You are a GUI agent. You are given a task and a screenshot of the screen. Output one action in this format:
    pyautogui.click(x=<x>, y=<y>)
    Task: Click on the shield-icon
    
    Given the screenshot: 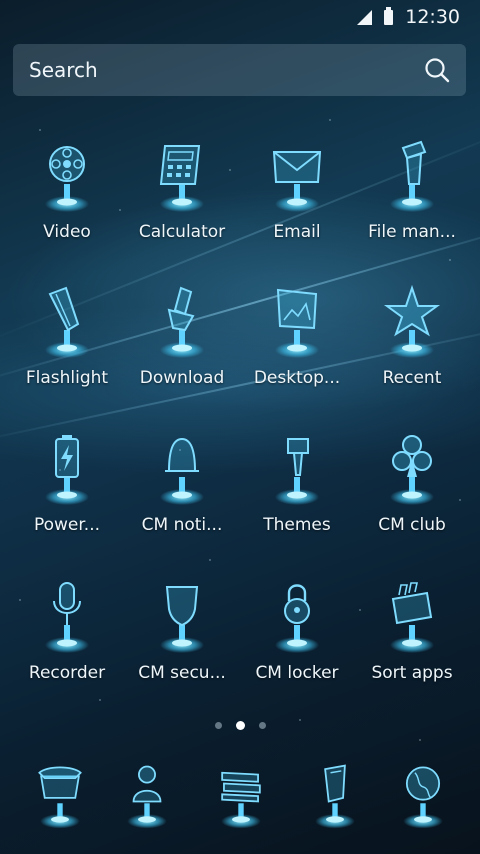 What is the action you would take?
    pyautogui.click(x=182, y=619)
    